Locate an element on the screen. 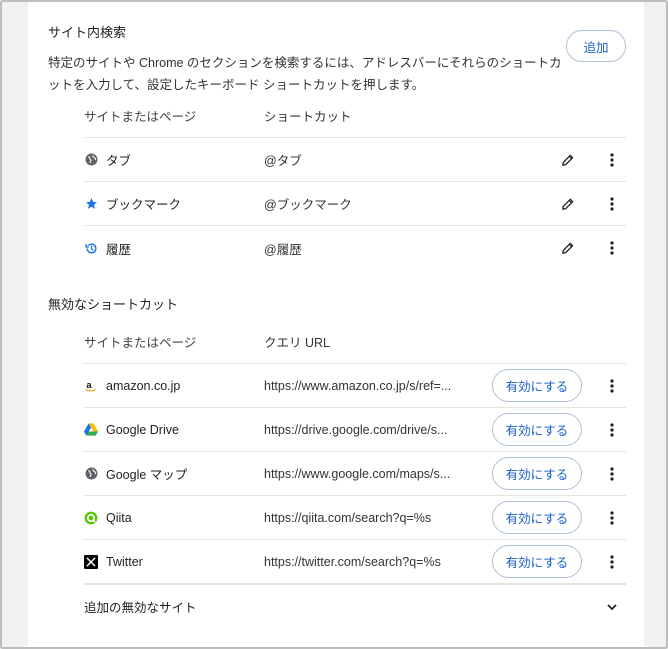  x-icon is located at coordinates (91, 561).